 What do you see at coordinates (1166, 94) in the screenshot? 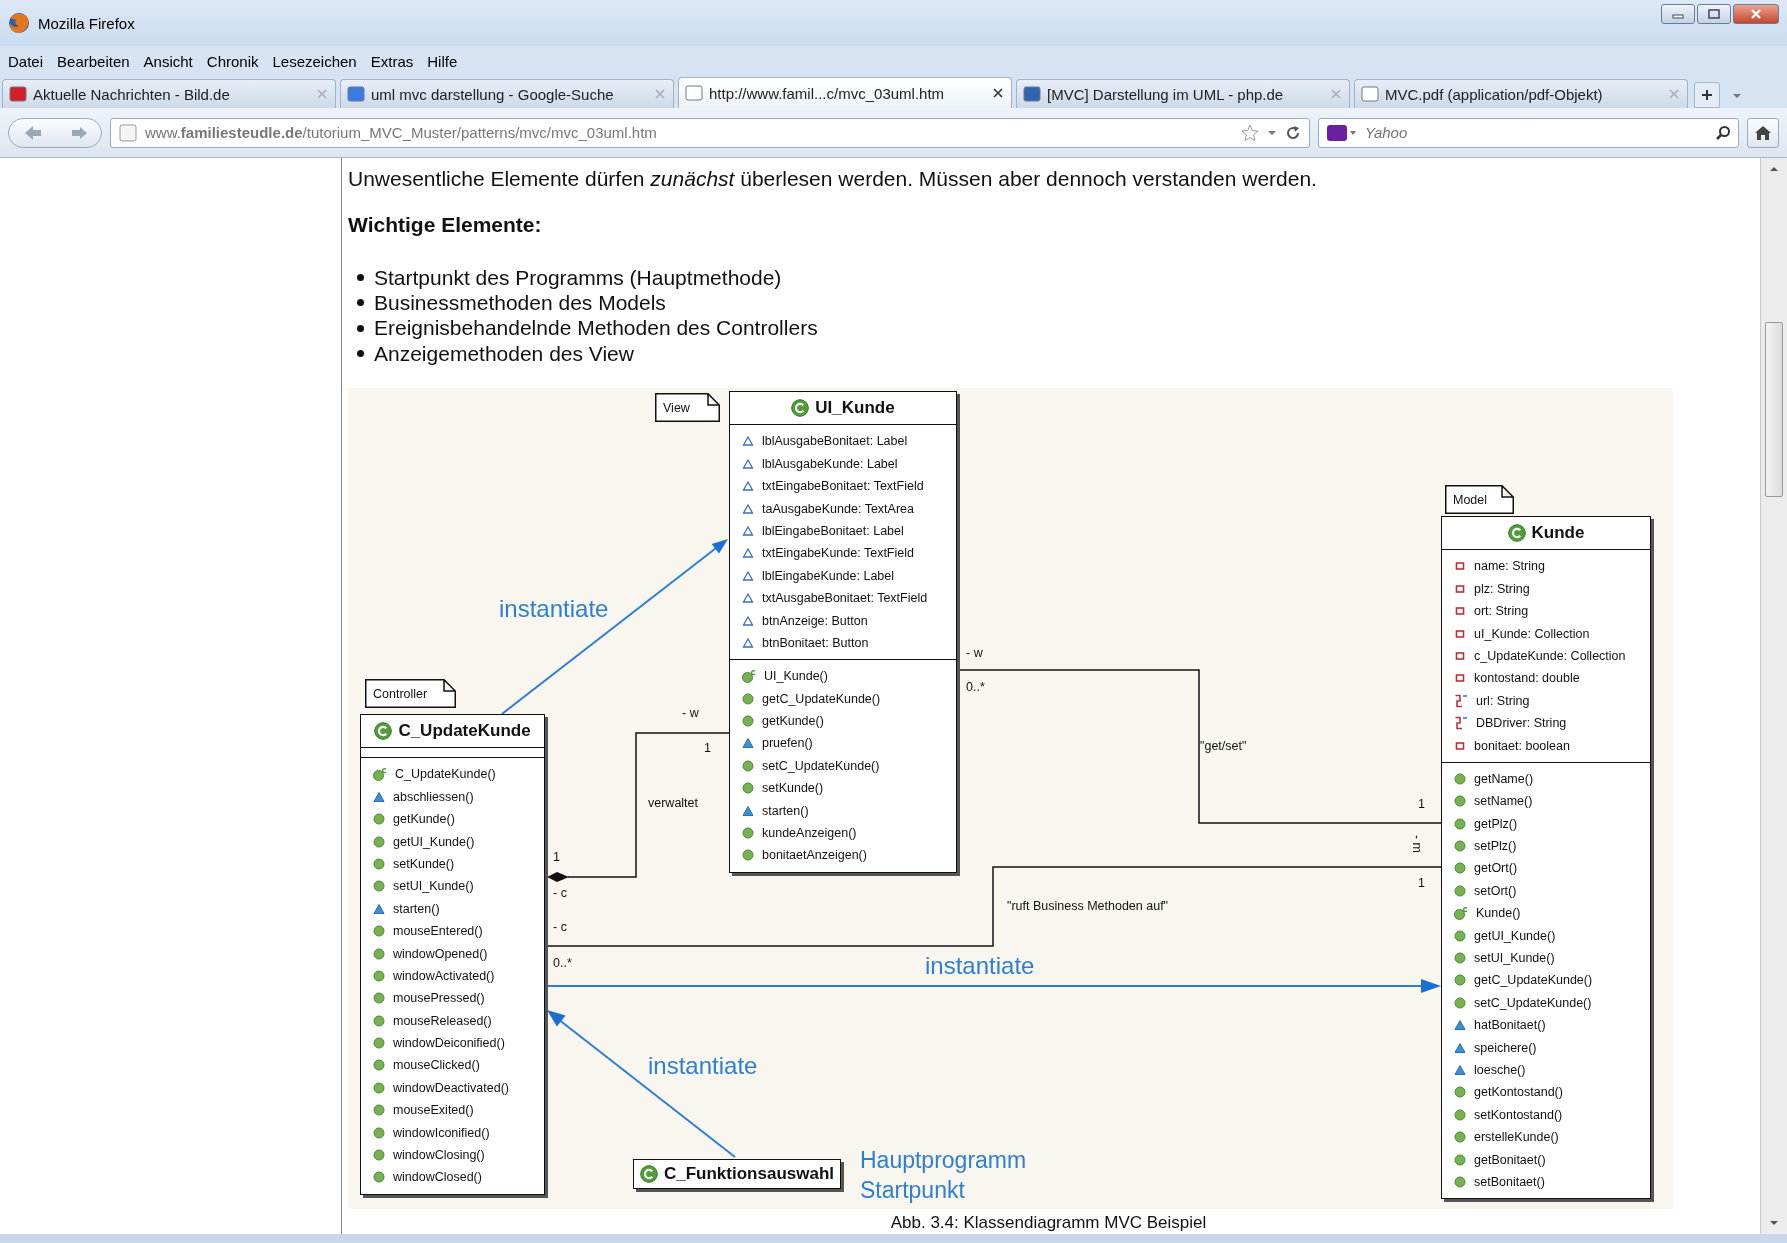
I see `tab-label: [MVC] Darstellung im UML - php.de` at bounding box center [1166, 94].